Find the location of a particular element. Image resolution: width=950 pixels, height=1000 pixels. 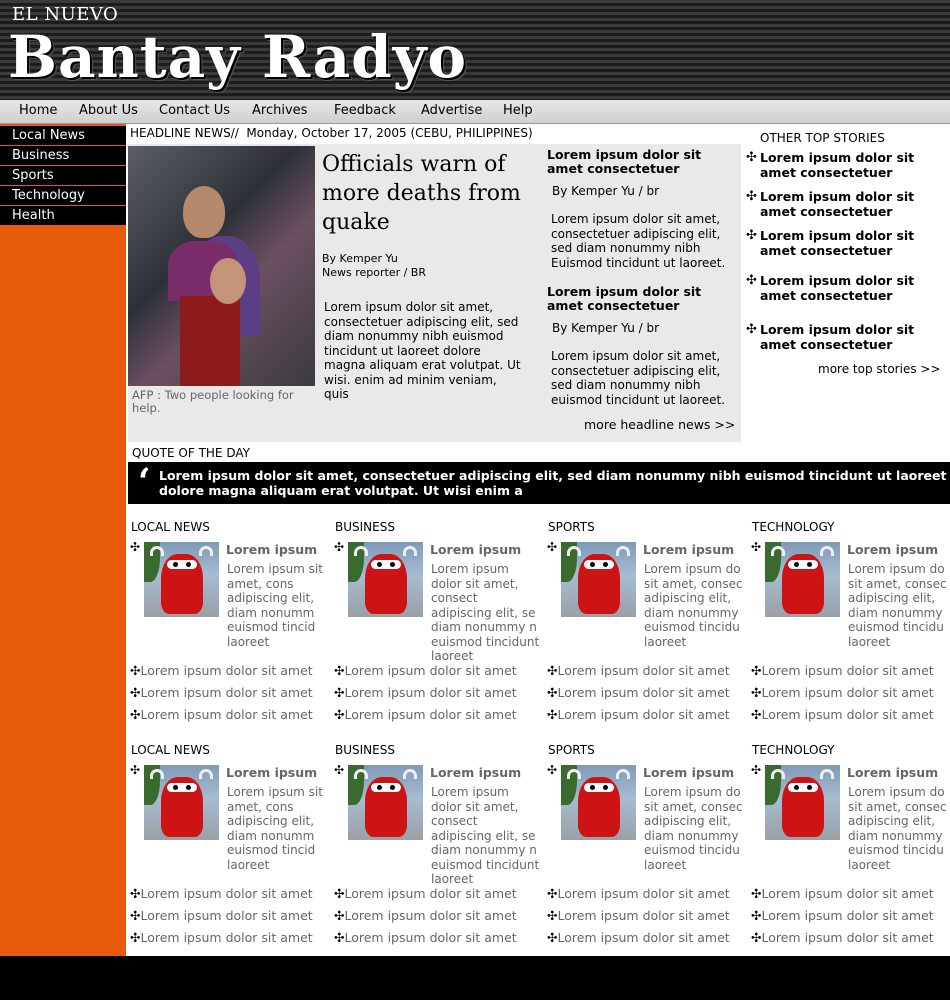

lead-photo is located at coordinates (221, 266).